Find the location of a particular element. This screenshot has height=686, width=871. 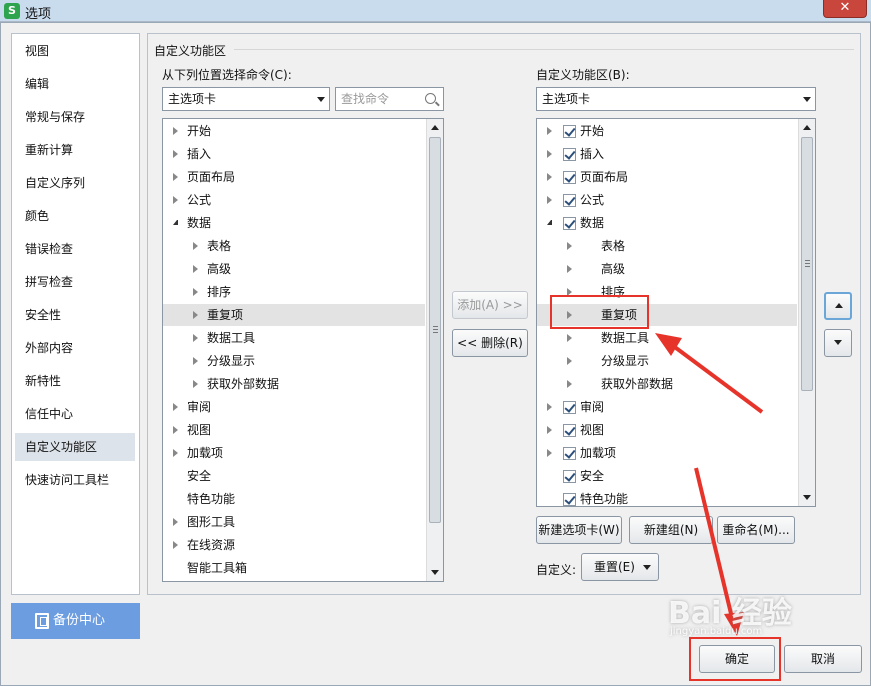

baidu-watermark: Bai 经验 jingyan.baidu.com is located at coordinates (753, 618).